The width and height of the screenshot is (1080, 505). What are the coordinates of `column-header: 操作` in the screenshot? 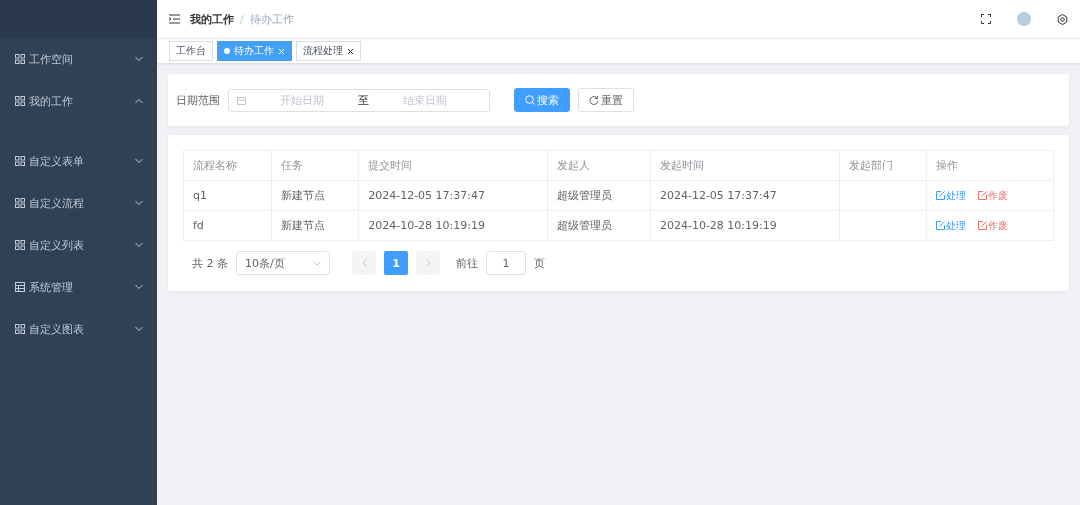 It's located at (990, 165).